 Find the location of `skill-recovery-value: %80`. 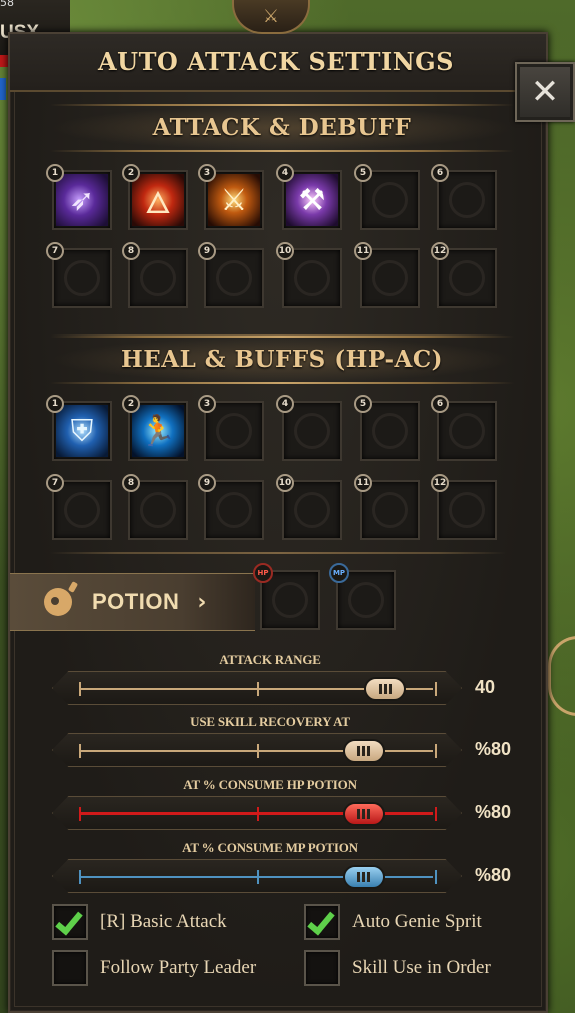

skill-recovery-value: %80 is located at coordinates (493, 749).